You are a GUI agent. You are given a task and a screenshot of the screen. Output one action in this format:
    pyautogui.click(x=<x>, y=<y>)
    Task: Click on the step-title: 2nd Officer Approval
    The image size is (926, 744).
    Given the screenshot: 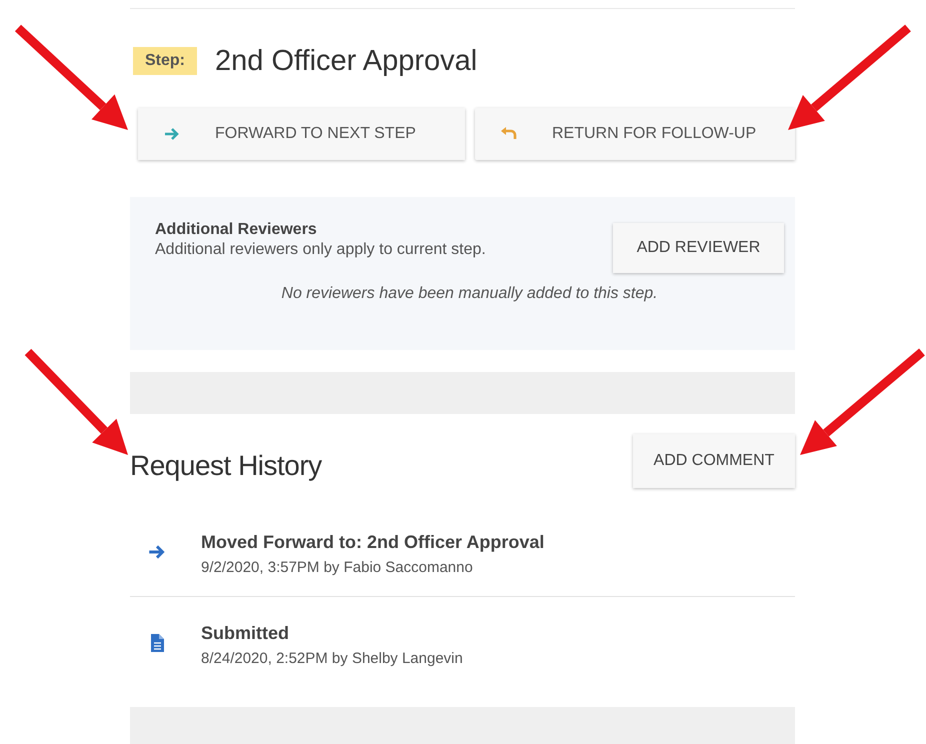 What is the action you would take?
    pyautogui.click(x=346, y=61)
    